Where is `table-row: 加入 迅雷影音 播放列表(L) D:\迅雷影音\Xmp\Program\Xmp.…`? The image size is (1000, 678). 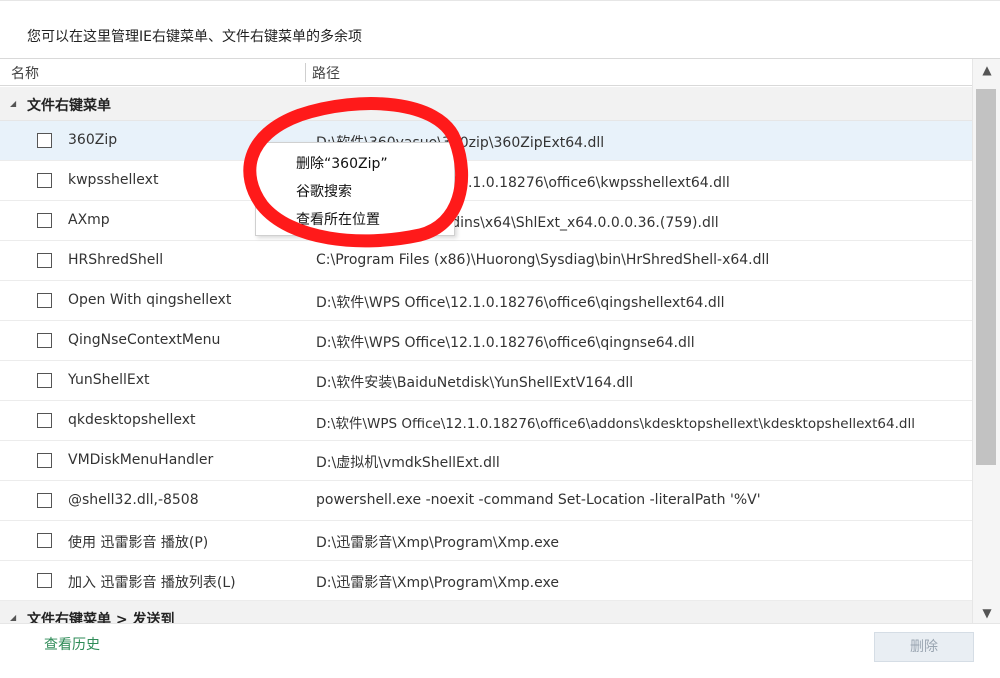
table-row: 加入 迅雷影音 播放列表(L) D:\迅雷影音\Xmp\Program\Xmp.… is located at coordinates (486, 581).